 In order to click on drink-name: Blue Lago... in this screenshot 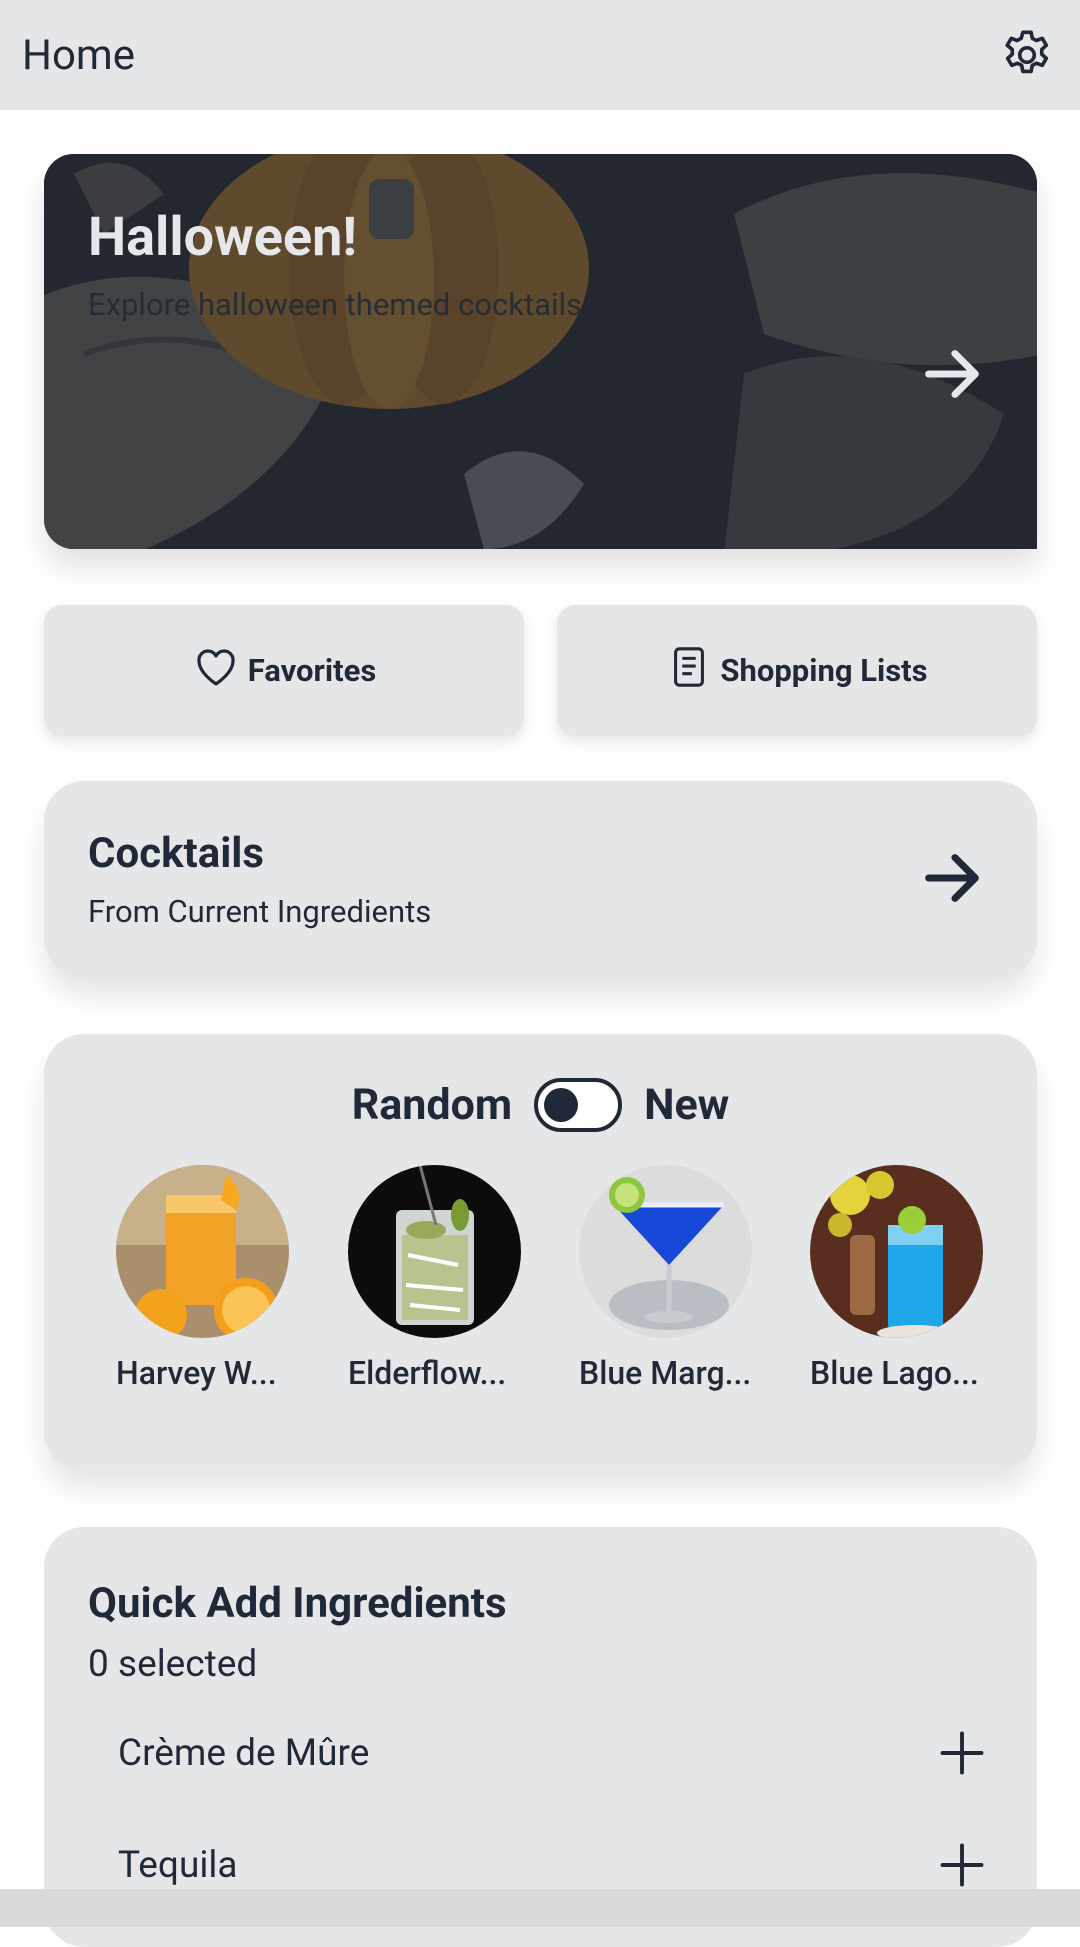, I will do `click(894, 1373)`.